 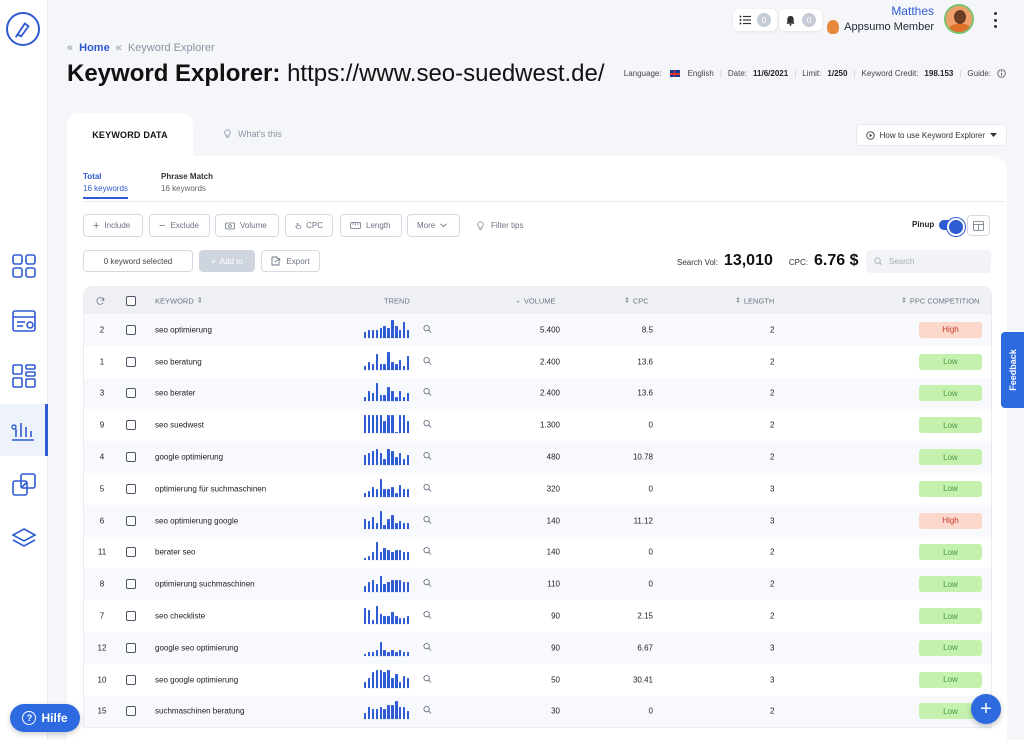 I want to click on table-row: 11 berater seo 140 0 2 Low, so click(x=537, y=553).